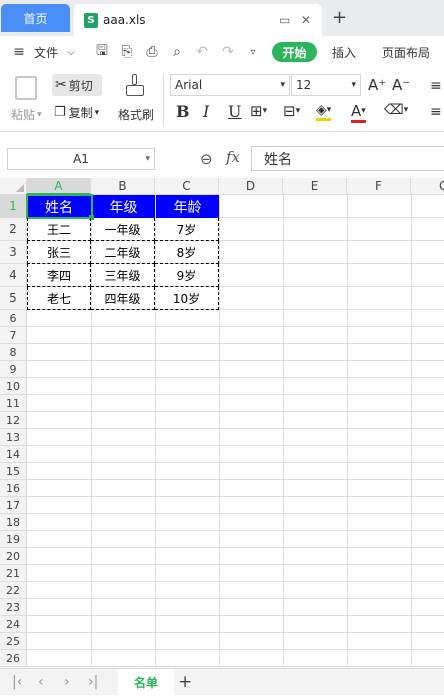 Image resolution: width=444 pixels, height=696 pixels. Describe the element at coordinates (123, 275) in the screenshot. I see `cell-b4: 三年级` at that location.